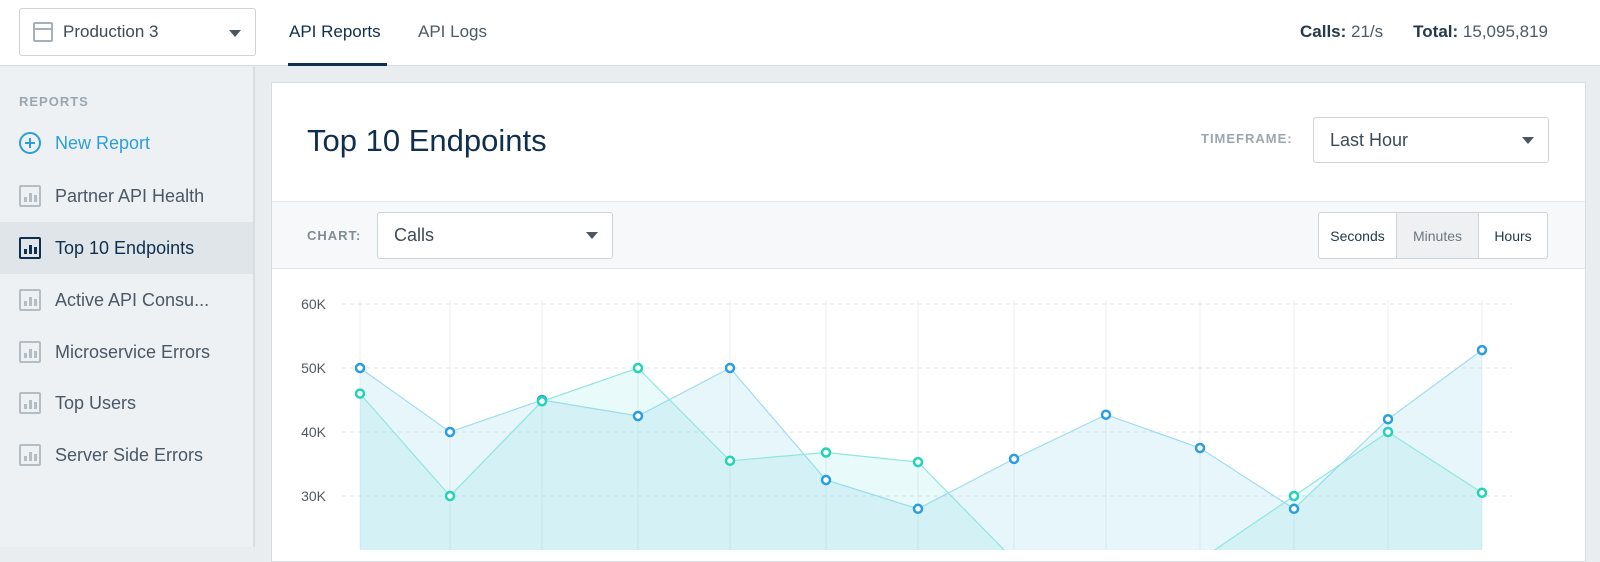 The width and height of the screenshot is (1600, 562). Describe the element at coordinates (1247, 138) in the screenshot. I see `timeframe-label: TIMEFRAME:` at that location.